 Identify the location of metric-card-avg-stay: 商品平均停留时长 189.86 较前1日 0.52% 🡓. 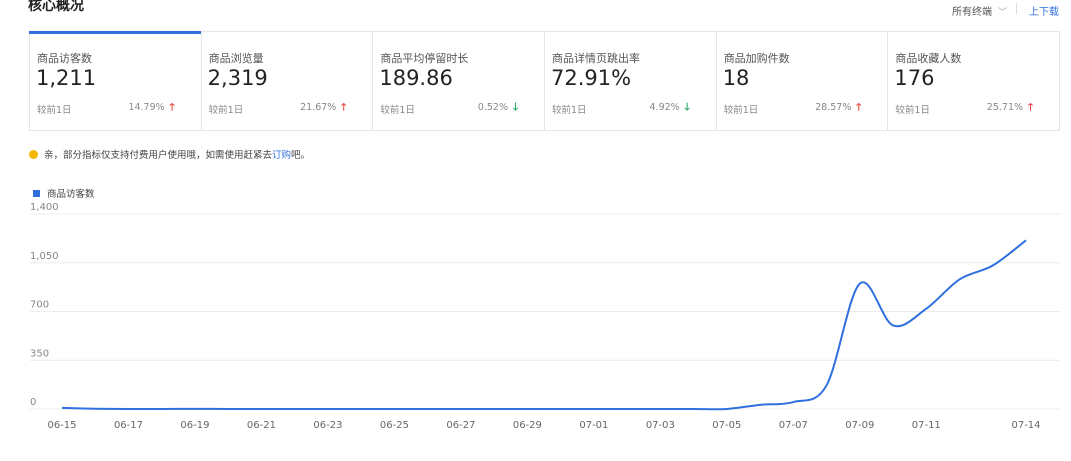
(459, 81).